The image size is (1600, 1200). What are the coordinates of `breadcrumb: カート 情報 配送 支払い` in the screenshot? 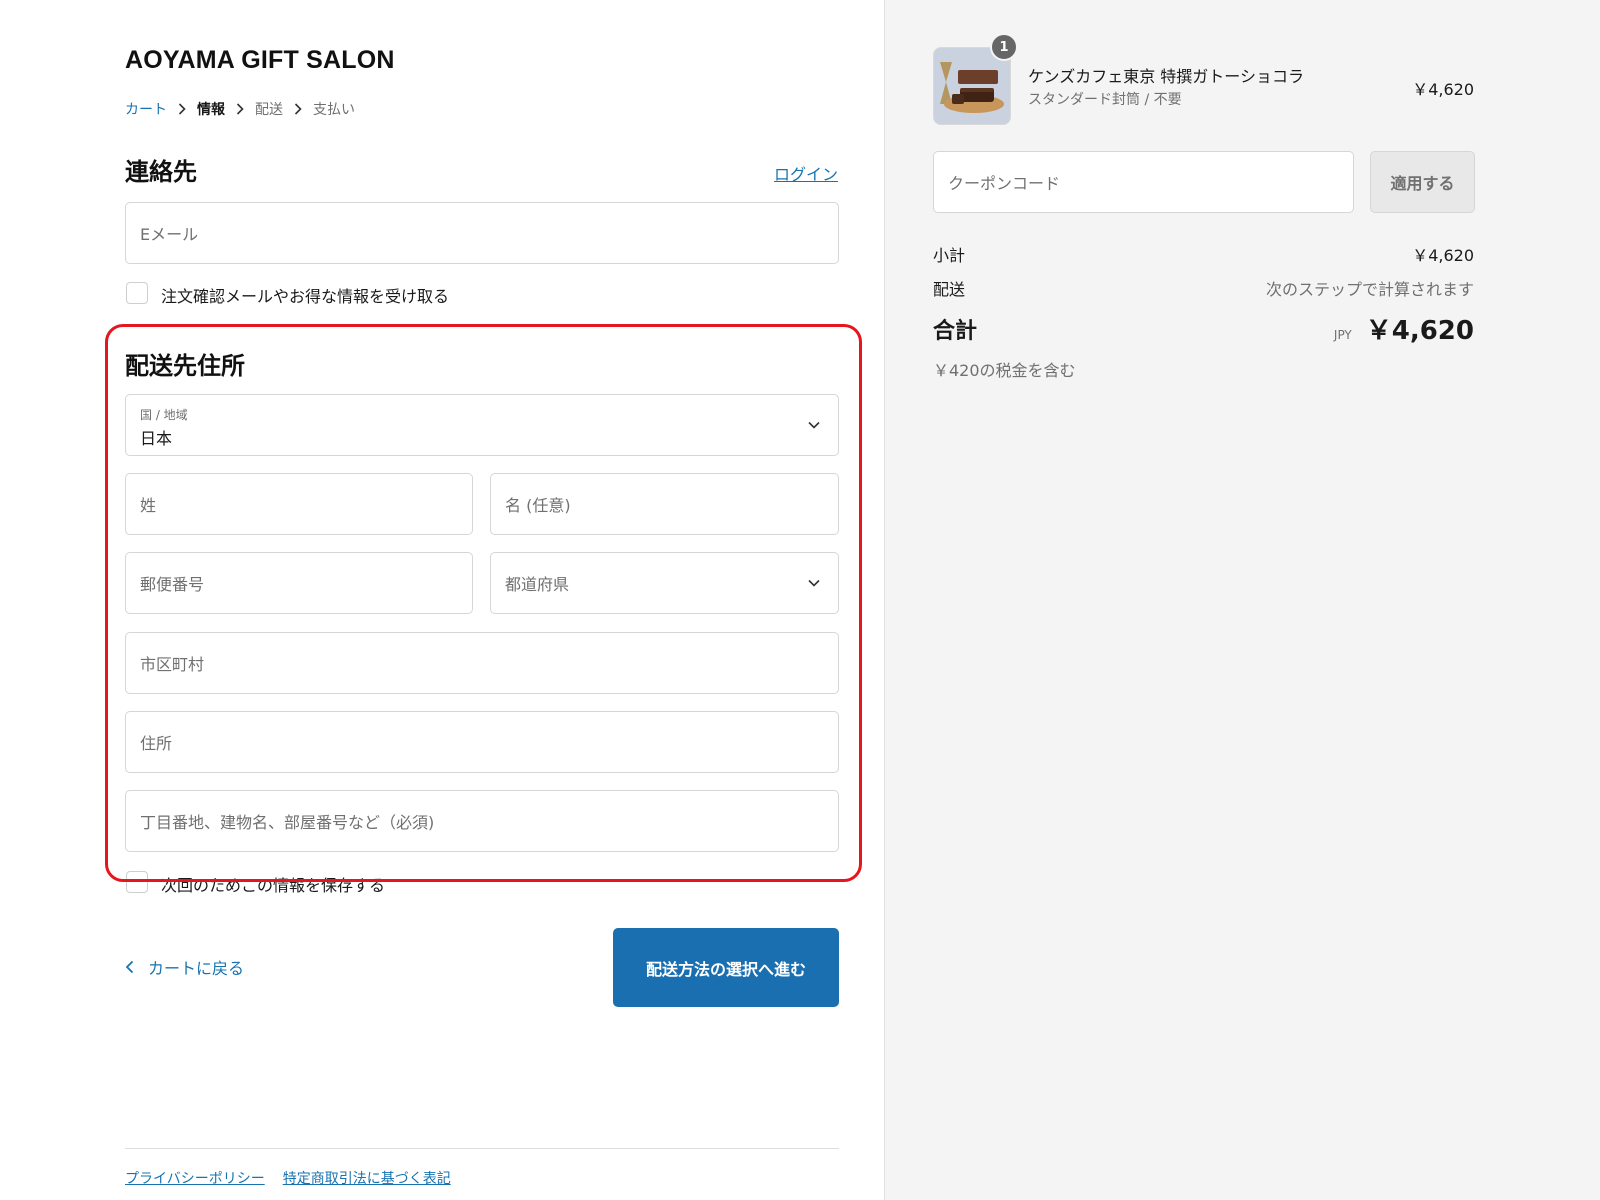 It's located at (240, 109).